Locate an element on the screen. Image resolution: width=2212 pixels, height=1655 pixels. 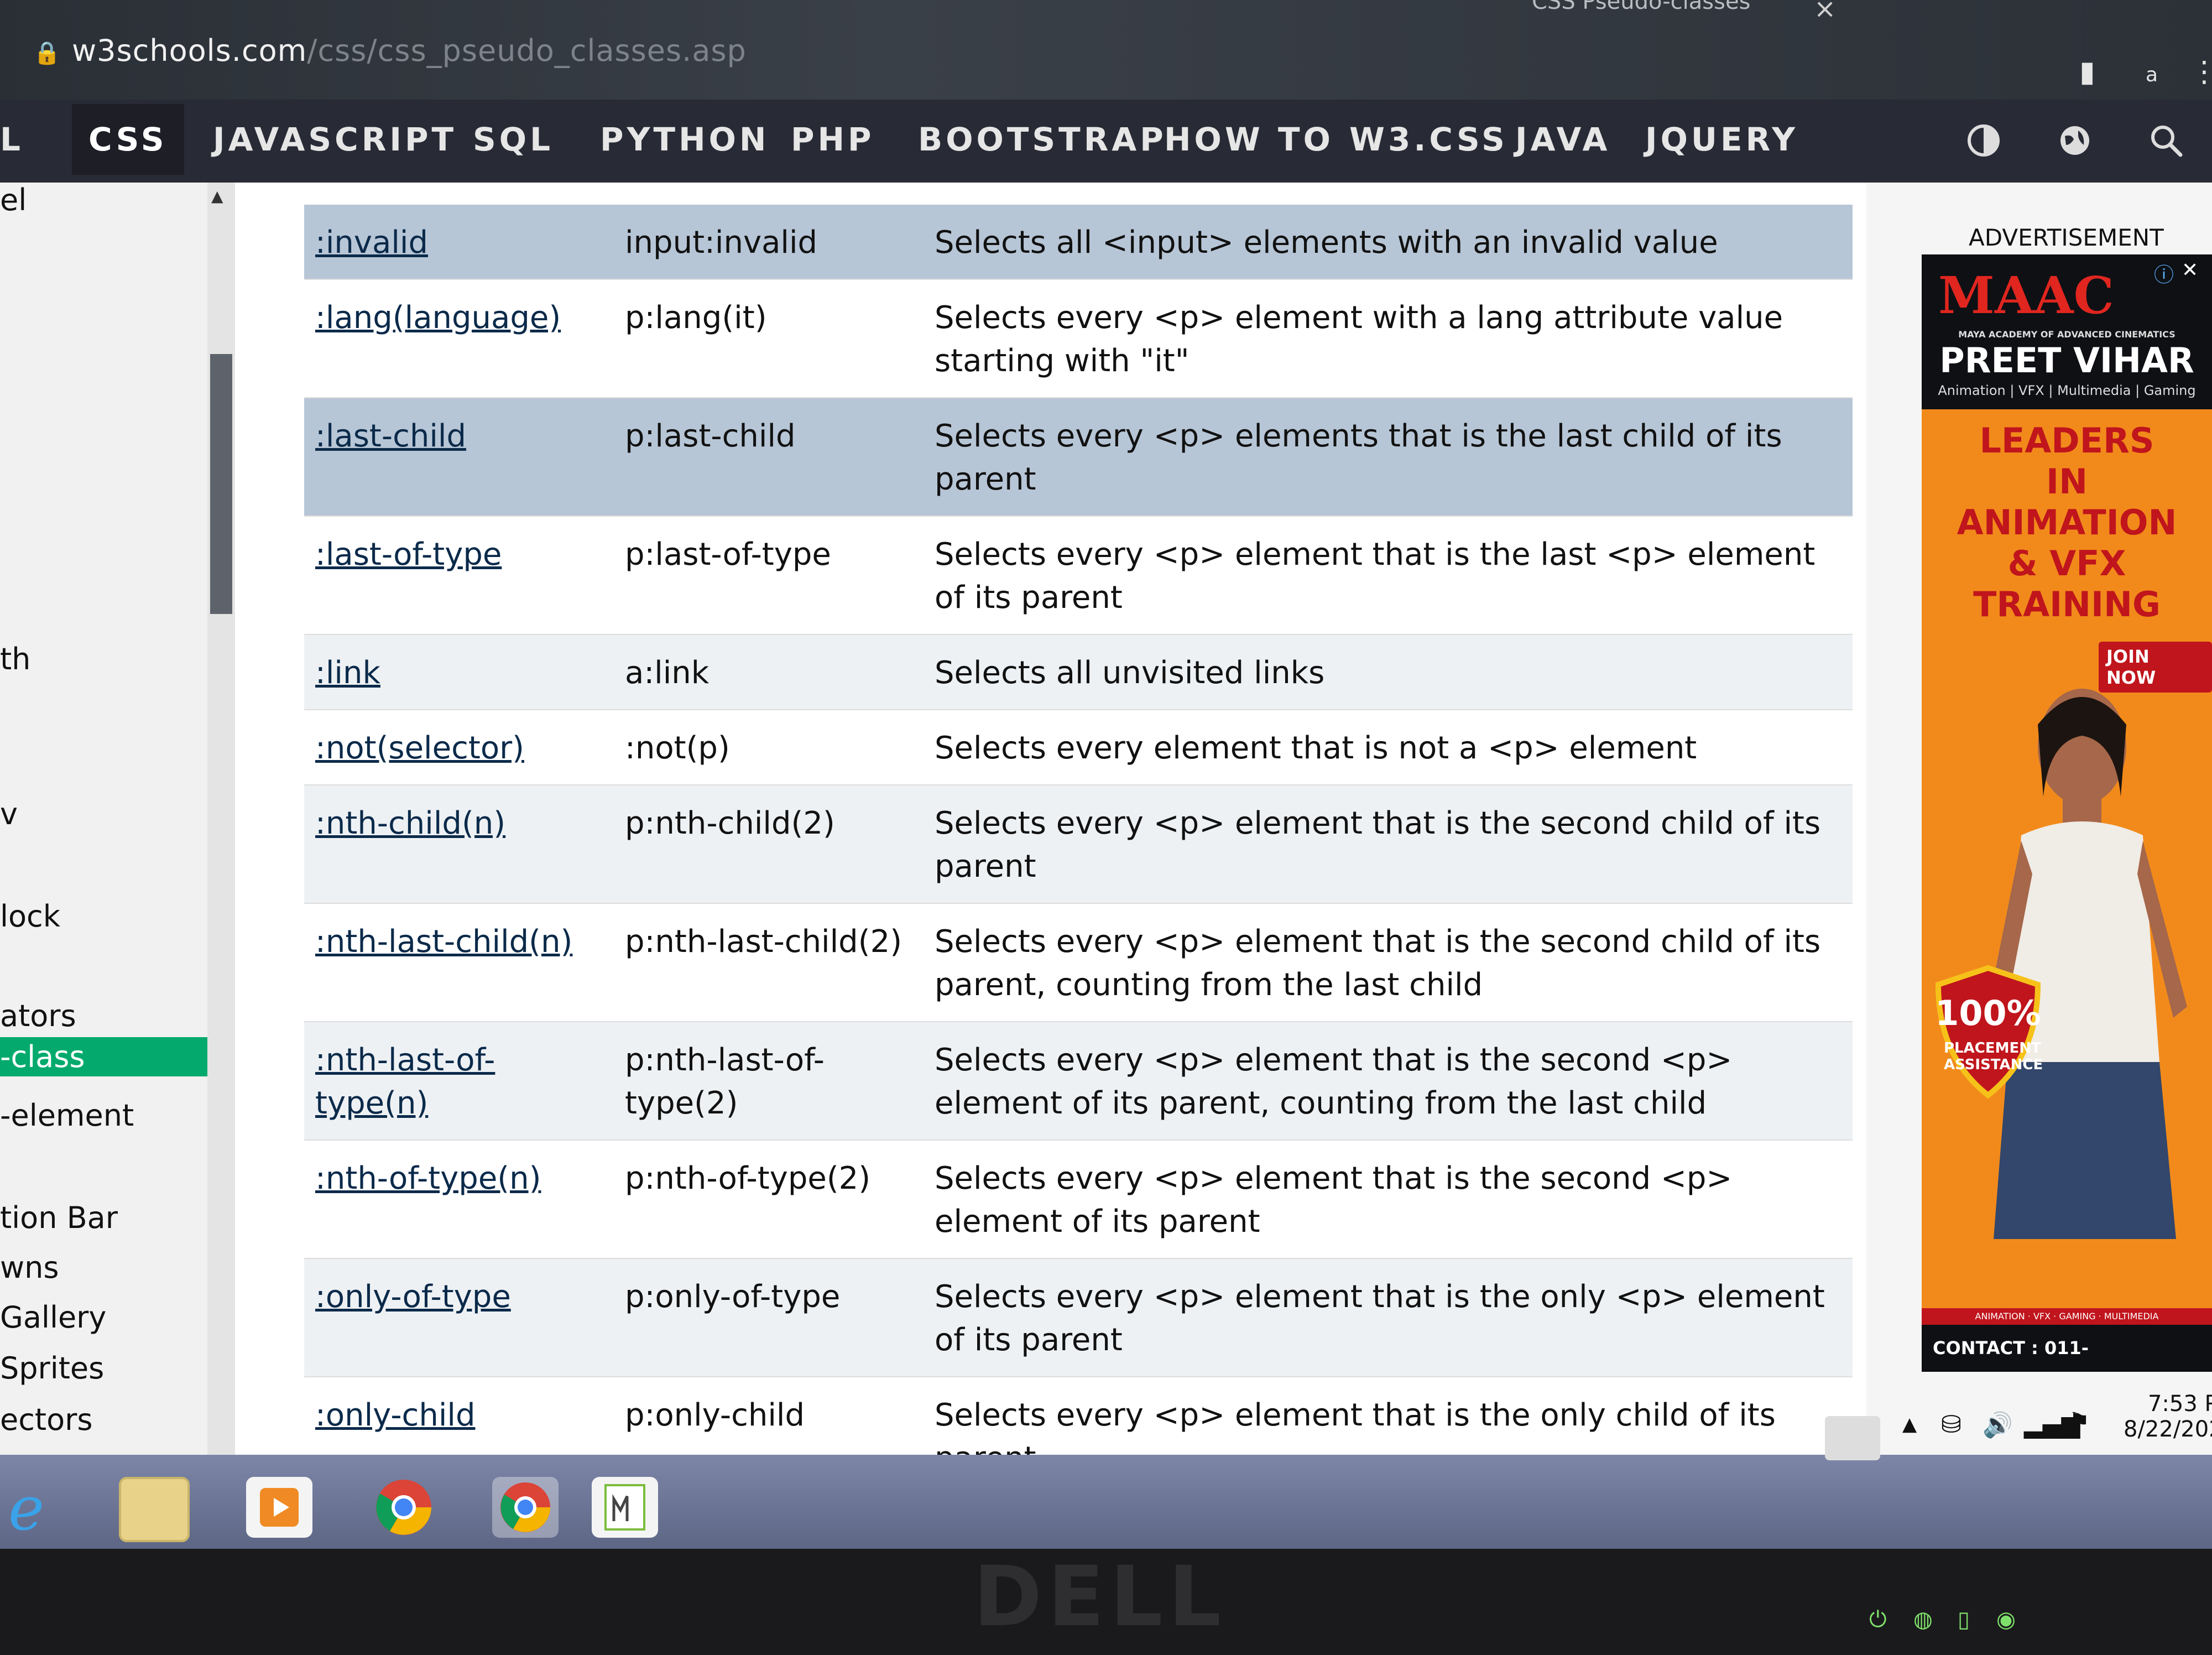
menu-icon: ⋮ is located at coordinates (2201, 72).